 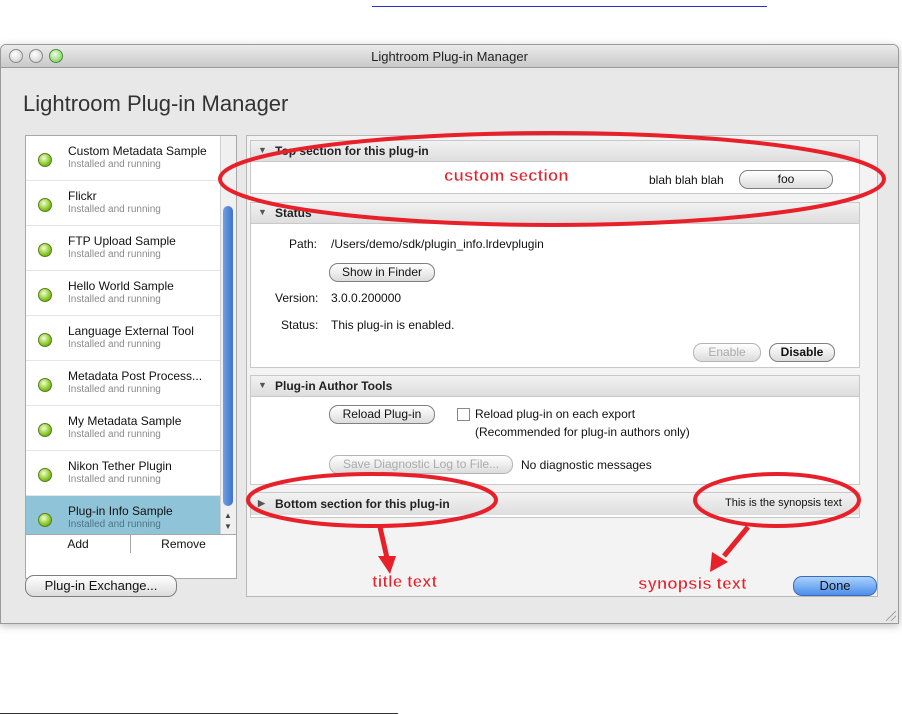 What do you see at coordinates (777, 500) in the screenshot?
I see `synopsis-text-ellipse` at bounding box center [777, 500].